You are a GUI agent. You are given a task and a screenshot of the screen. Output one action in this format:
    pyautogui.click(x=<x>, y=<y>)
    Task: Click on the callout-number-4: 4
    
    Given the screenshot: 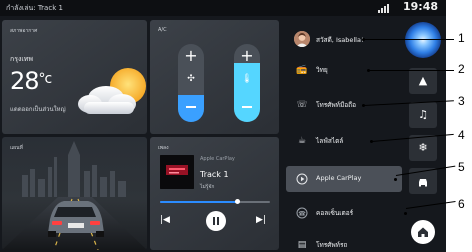 What is the action you would take?
    pyautogui.click(x=461, y=135)
    